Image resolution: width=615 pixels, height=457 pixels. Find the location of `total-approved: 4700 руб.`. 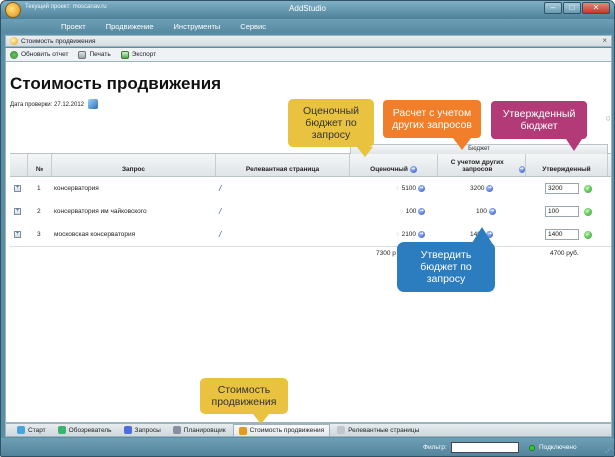

total-approved: 4700 руб. is located at coordinates (564, 253).